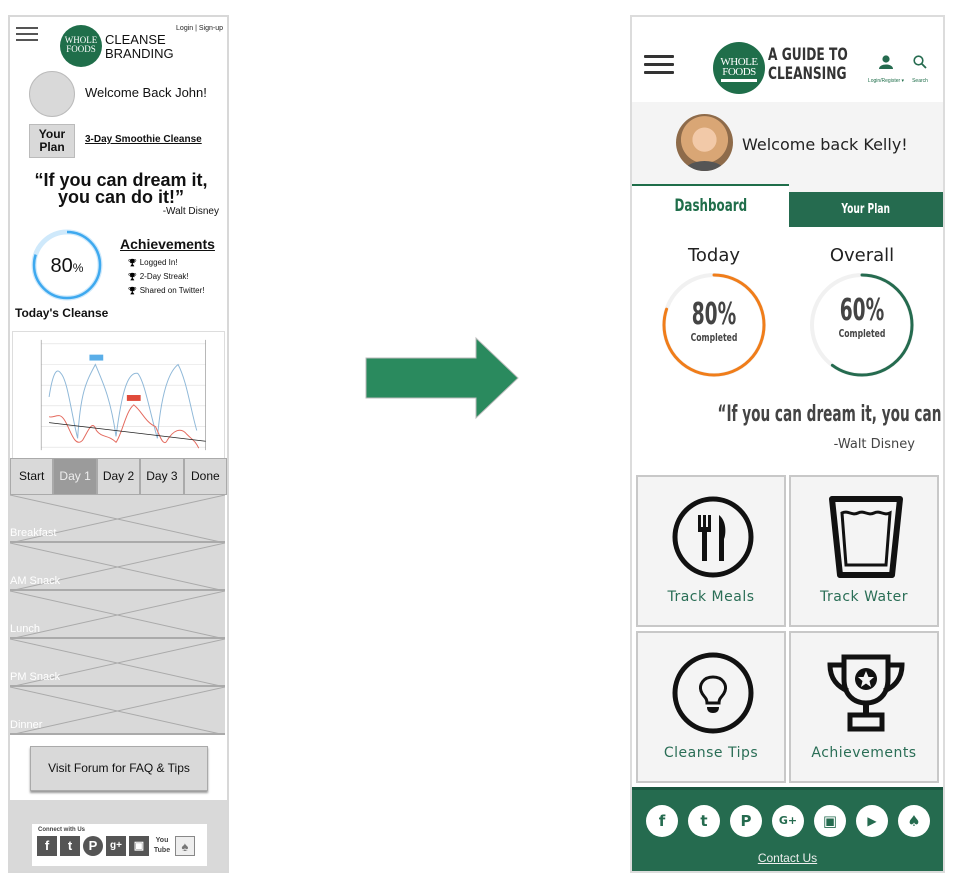 The image size is (971, 890). I want to click on wireframe-footer: Connect with Us f t P g+ ▣ You Tube ♠, so click(118, 835).